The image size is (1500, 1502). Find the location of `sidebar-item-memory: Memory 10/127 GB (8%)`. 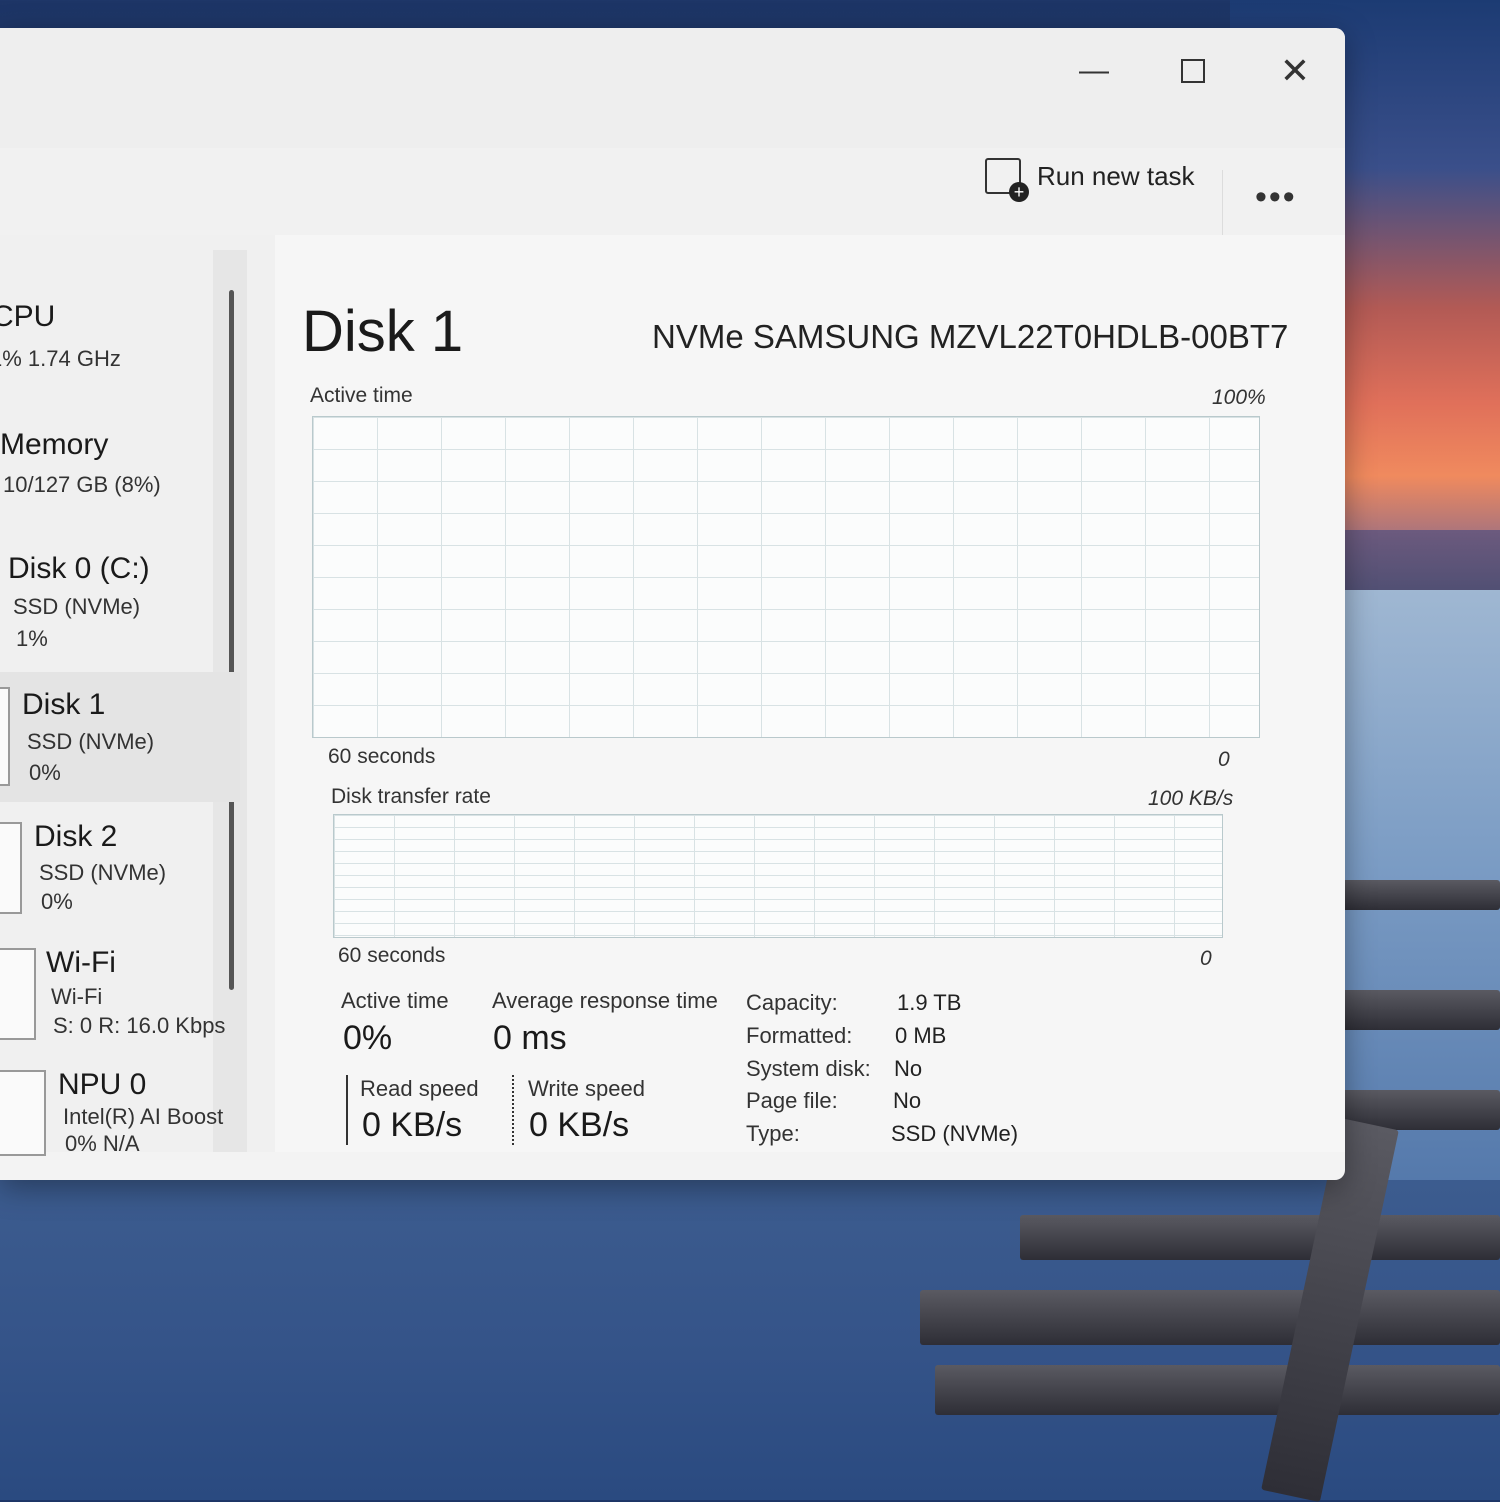

sidebar-item-memory: Memory 10/127 GB (8%) is located at coordinates (120, 470).